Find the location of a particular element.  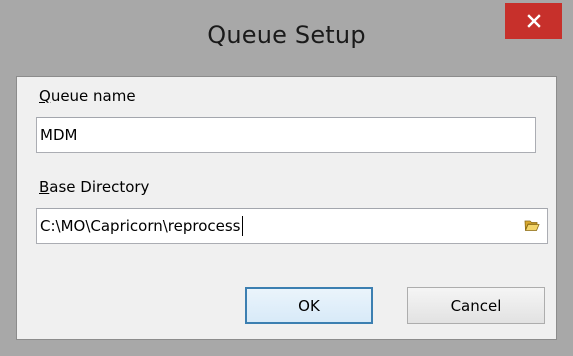

ok-button: OK is located at coordinates (309, 305).